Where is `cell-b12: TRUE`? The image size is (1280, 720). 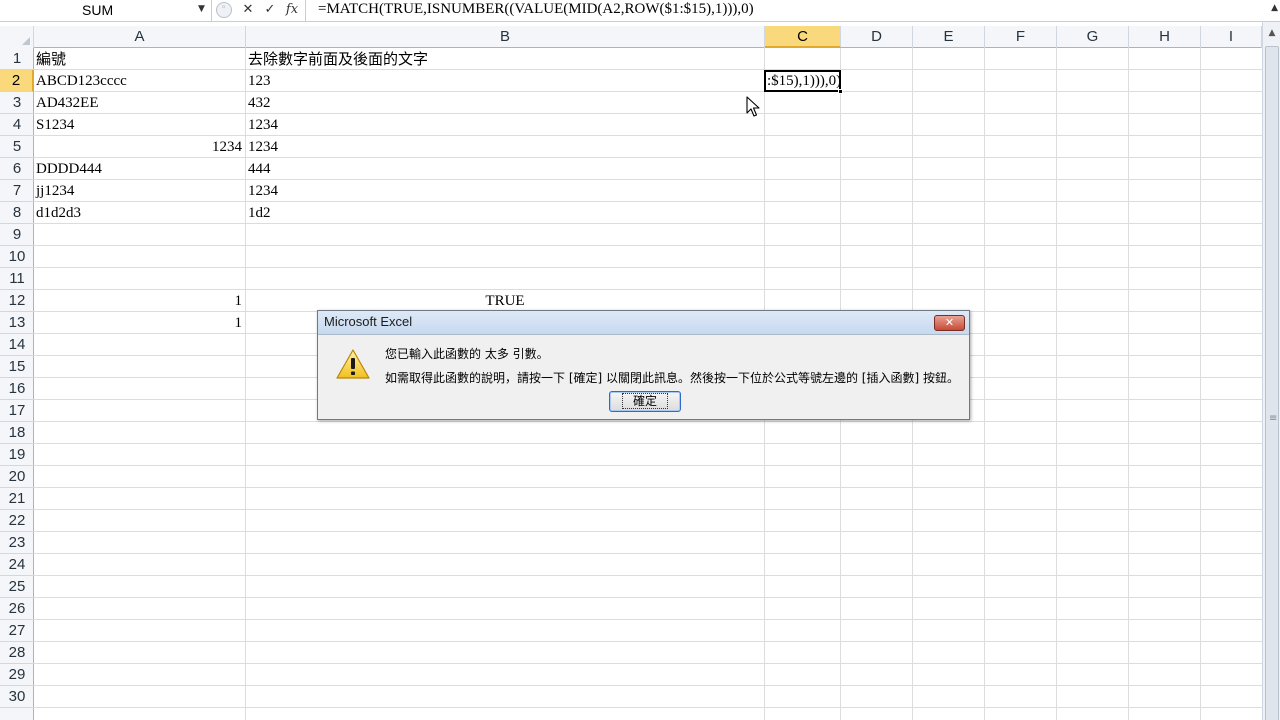
cell-b12: TRUE is located at coordinates (505, 301).